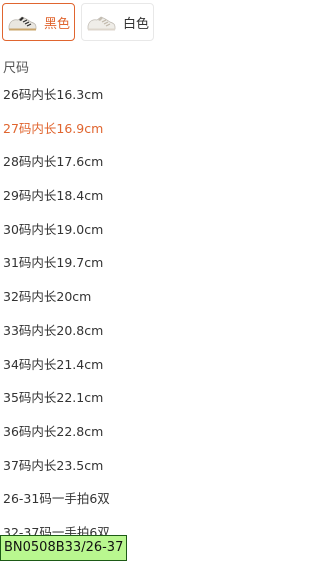 This screenshot has height=563, width=320. What do you see at coordinates (56, 203) in the screenshot?
I see `size-option: 29码内长18.4cm` at bounding box center [56, 203].